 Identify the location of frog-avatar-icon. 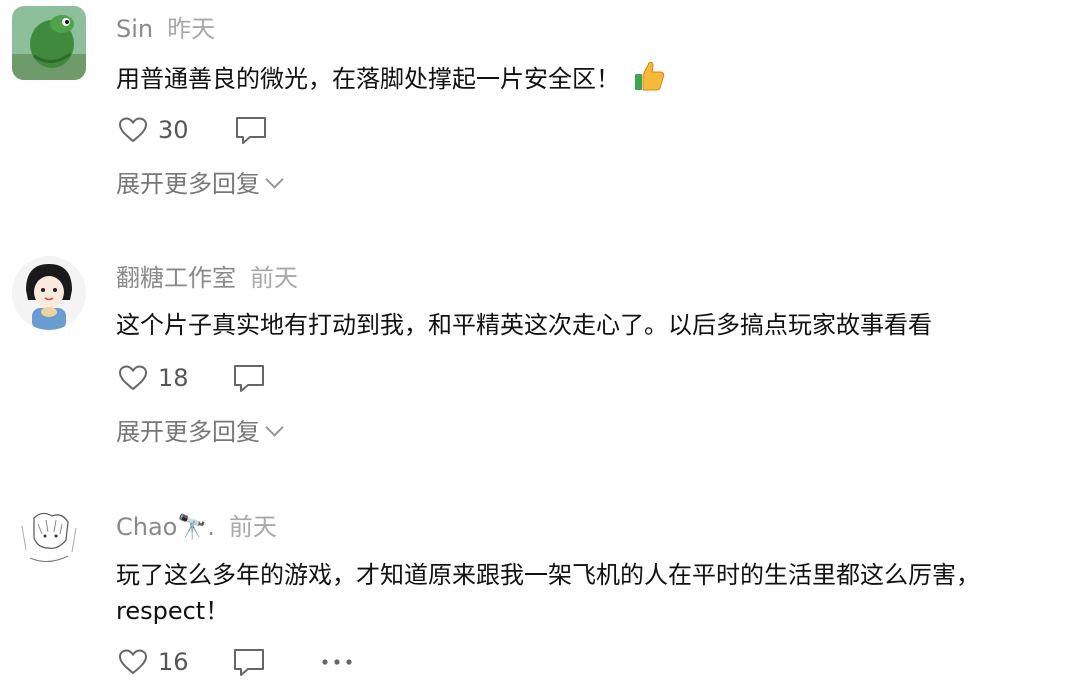
(49, 43).